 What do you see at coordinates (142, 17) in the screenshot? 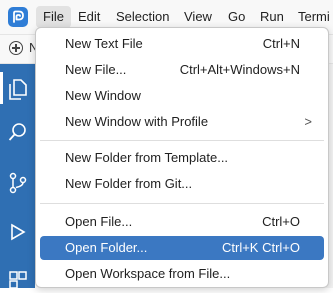
I see `menu-selection: Selection` at bounding box center [142, 17].